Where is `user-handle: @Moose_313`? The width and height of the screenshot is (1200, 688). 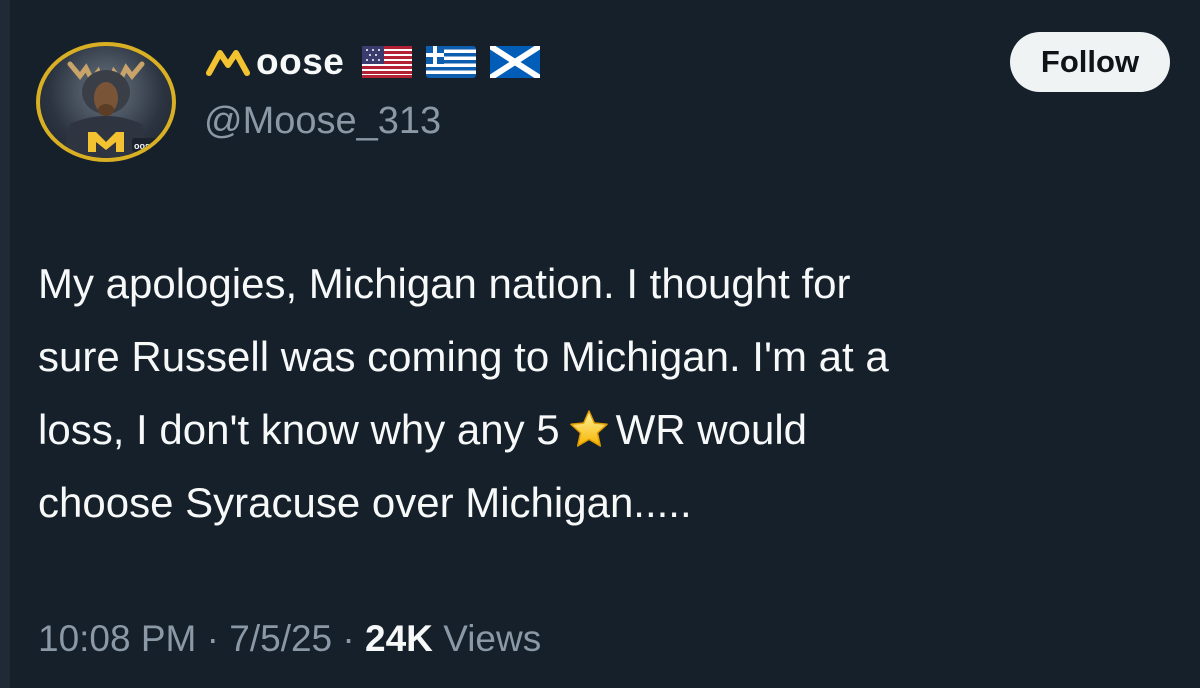 user-handle: @Moose_313 is located at coordinates (322, 121).